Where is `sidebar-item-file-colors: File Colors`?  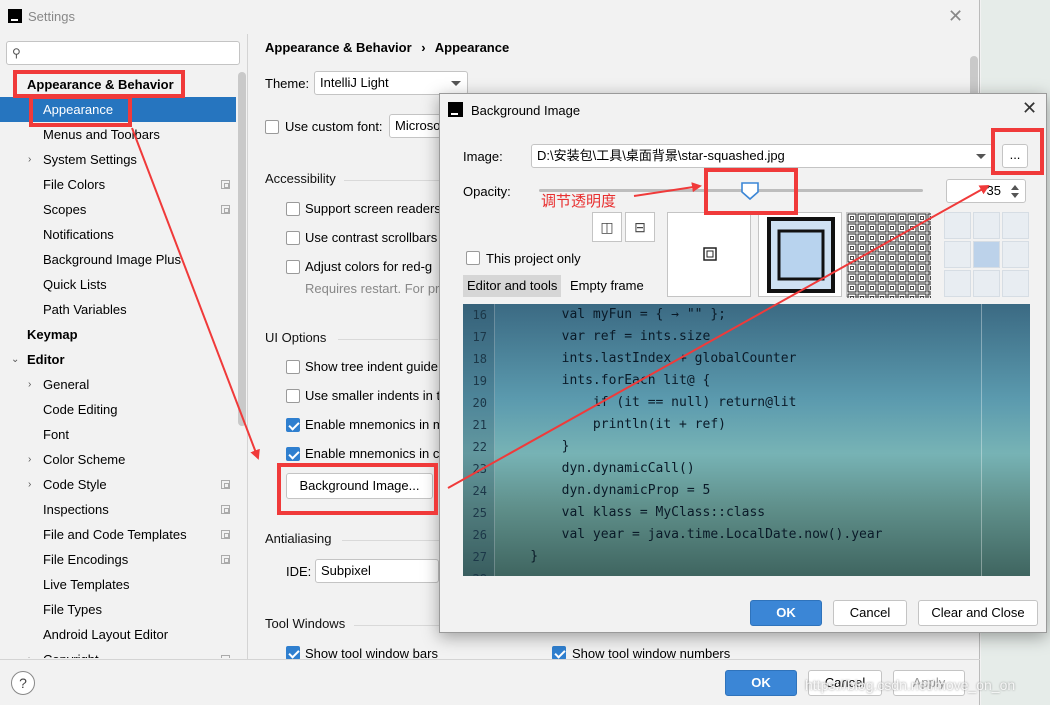
sidebar-item-file-colors: File Colors is located at coordinates (118, 184).